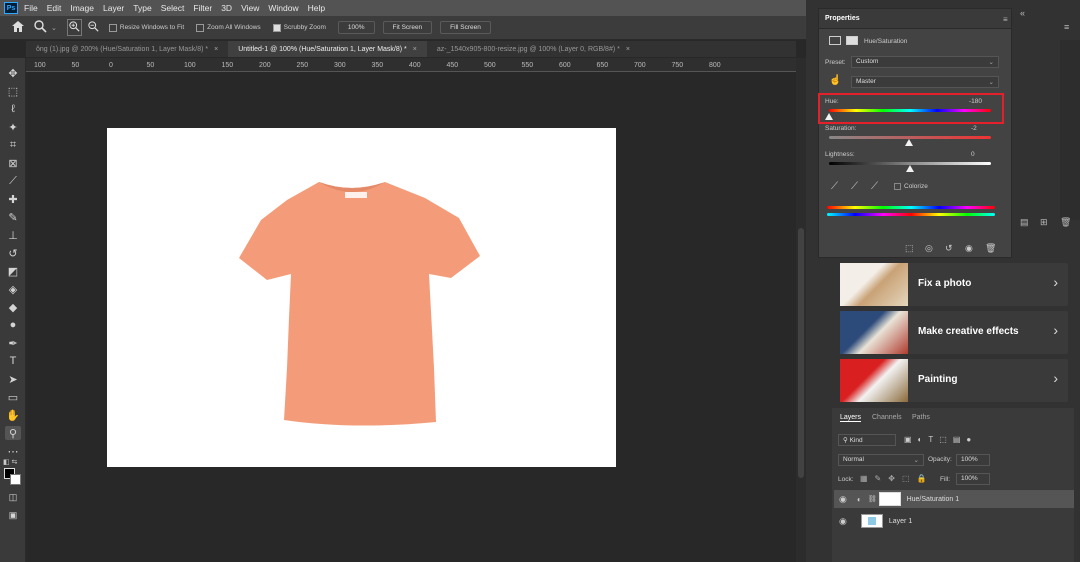 The image size is (1080, 562). Describe the element at coordinates (954, 380) in the screenshot. I see `learn-card-painting: Painting ›` at that location.